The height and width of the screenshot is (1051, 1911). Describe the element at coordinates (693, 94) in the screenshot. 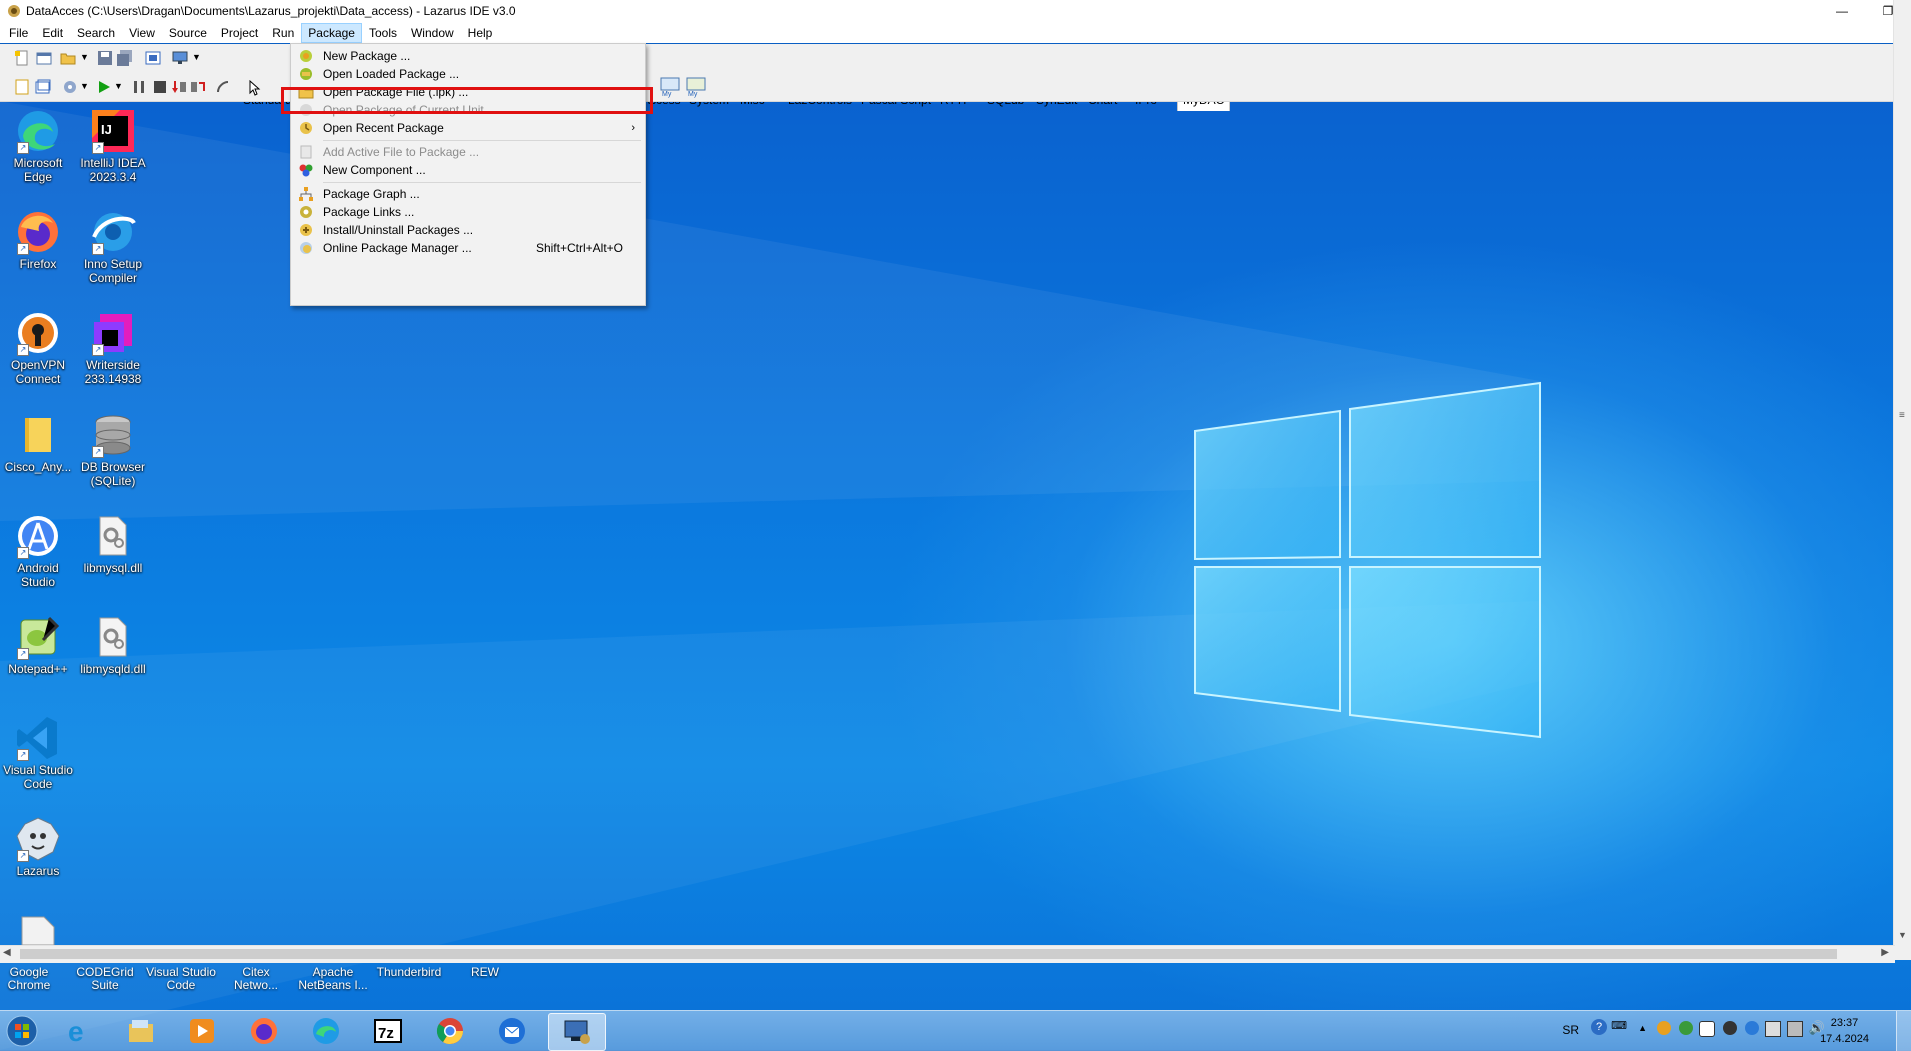

I see `svg-text: My` at that location.